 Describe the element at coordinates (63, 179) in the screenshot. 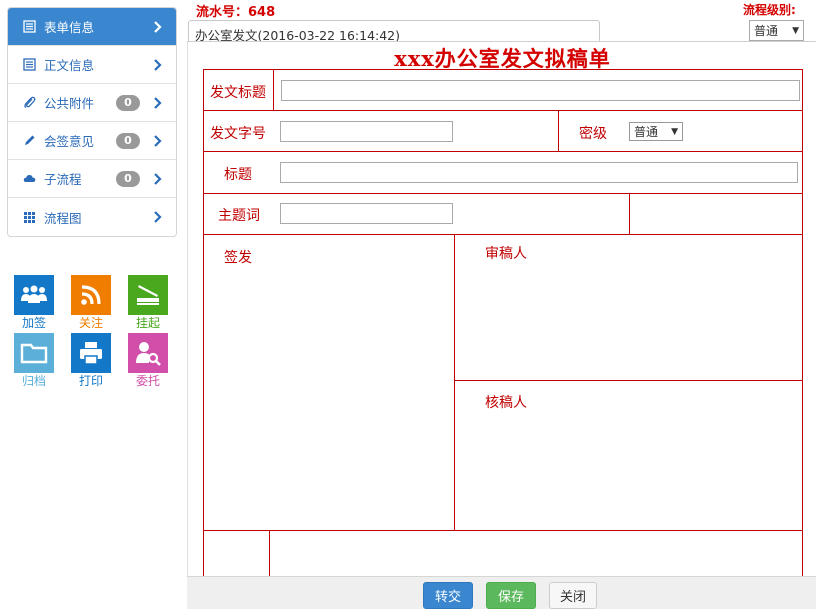

I see `sidebar-item-label: 子流程` at that location.